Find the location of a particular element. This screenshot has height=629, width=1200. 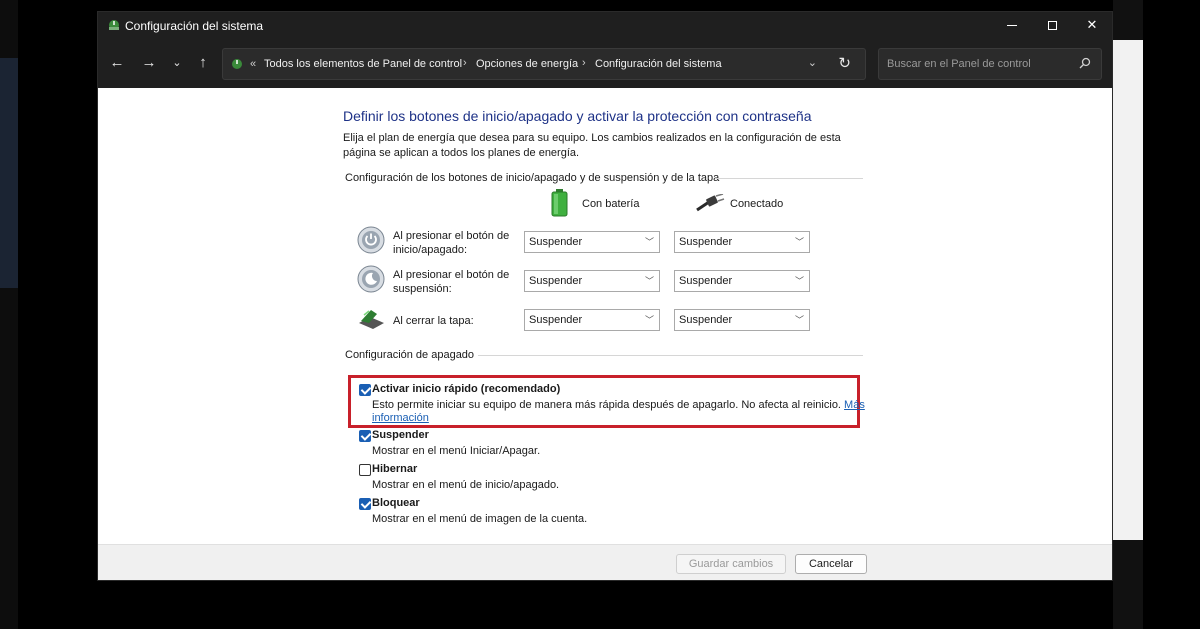

battery-icon is located at coordinates (559, 203).